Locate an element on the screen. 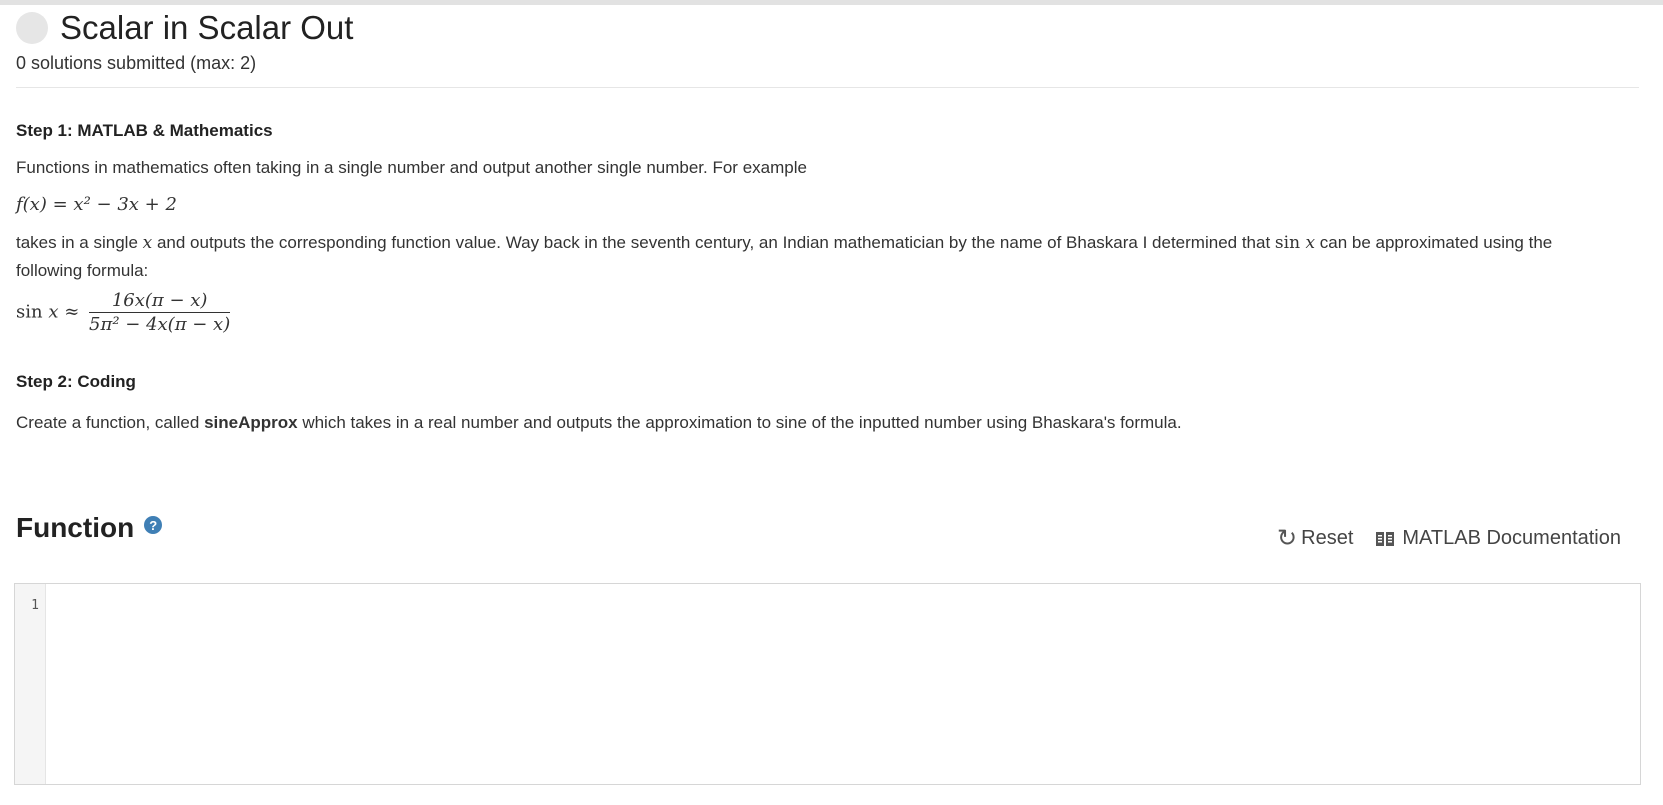  line-number: 1 is located at coordinates (35, 605).